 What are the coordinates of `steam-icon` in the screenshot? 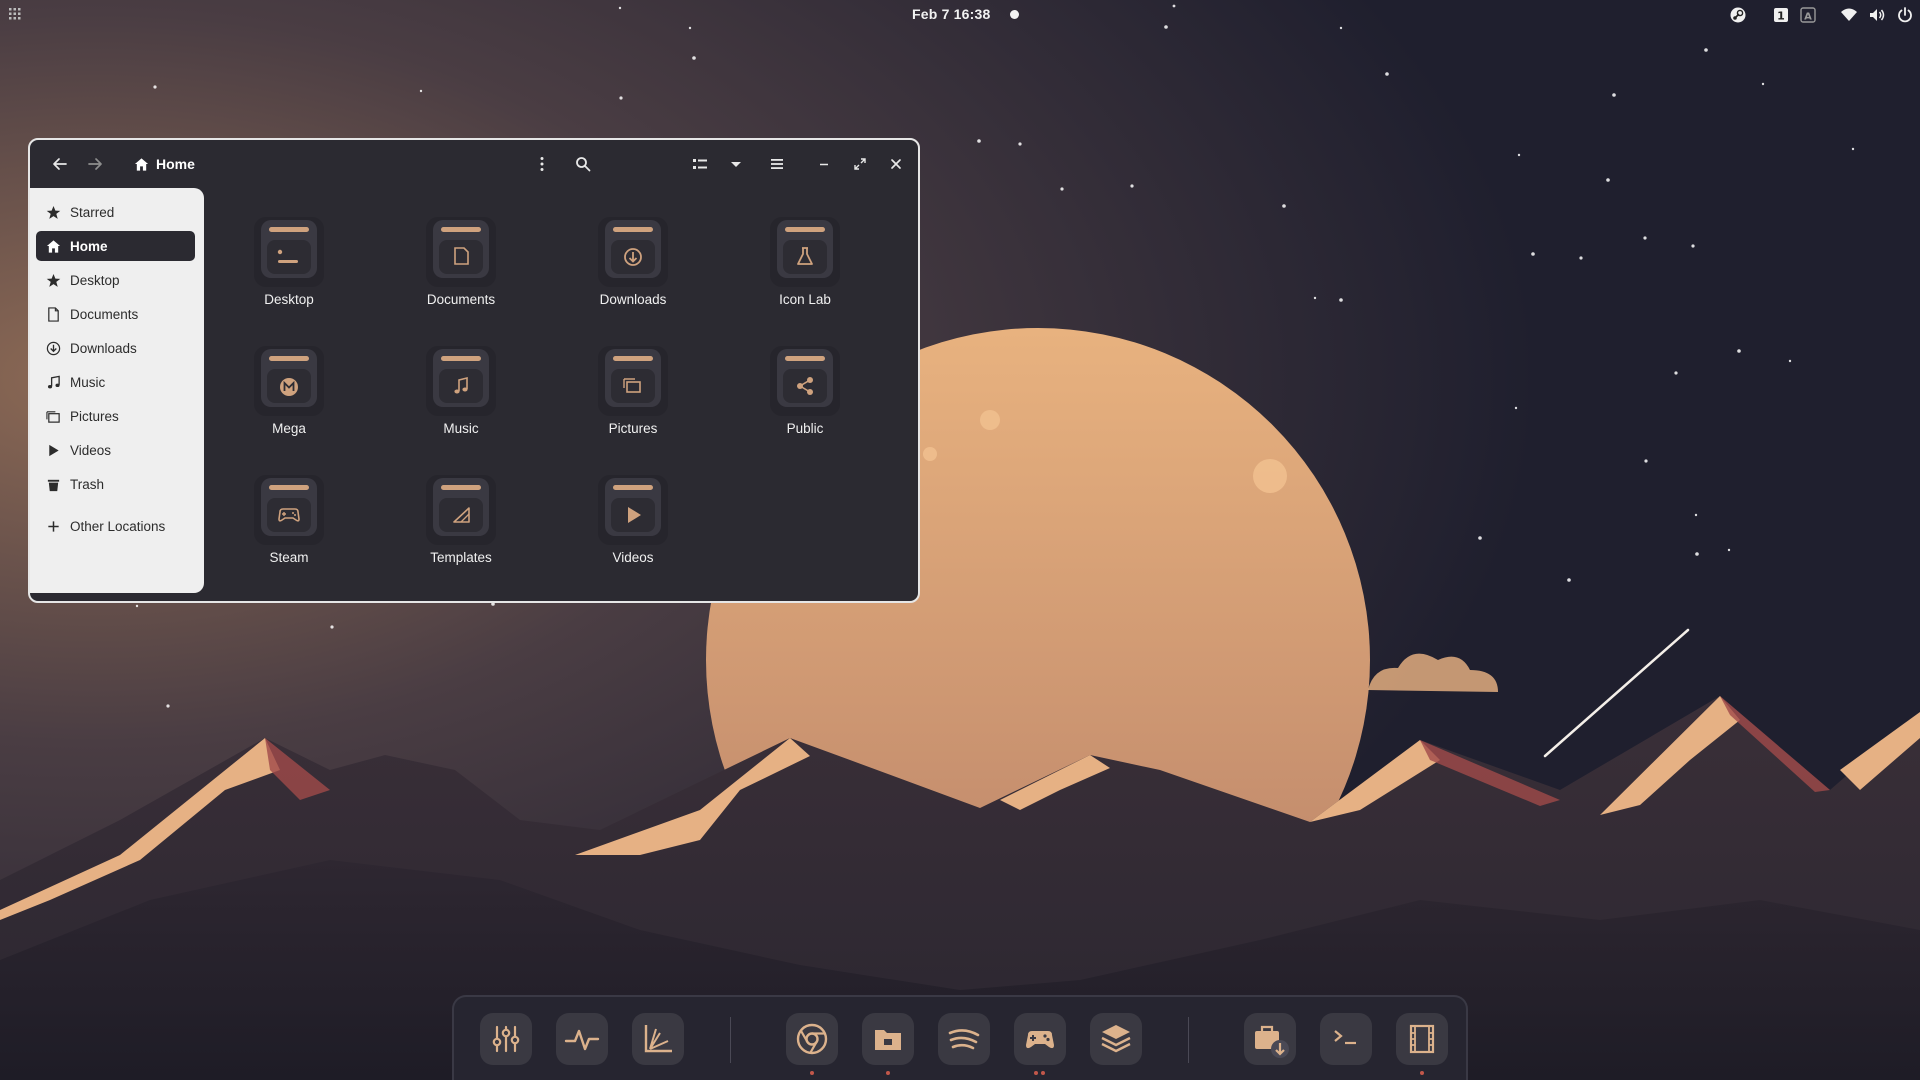 It's located at (1738, 15).